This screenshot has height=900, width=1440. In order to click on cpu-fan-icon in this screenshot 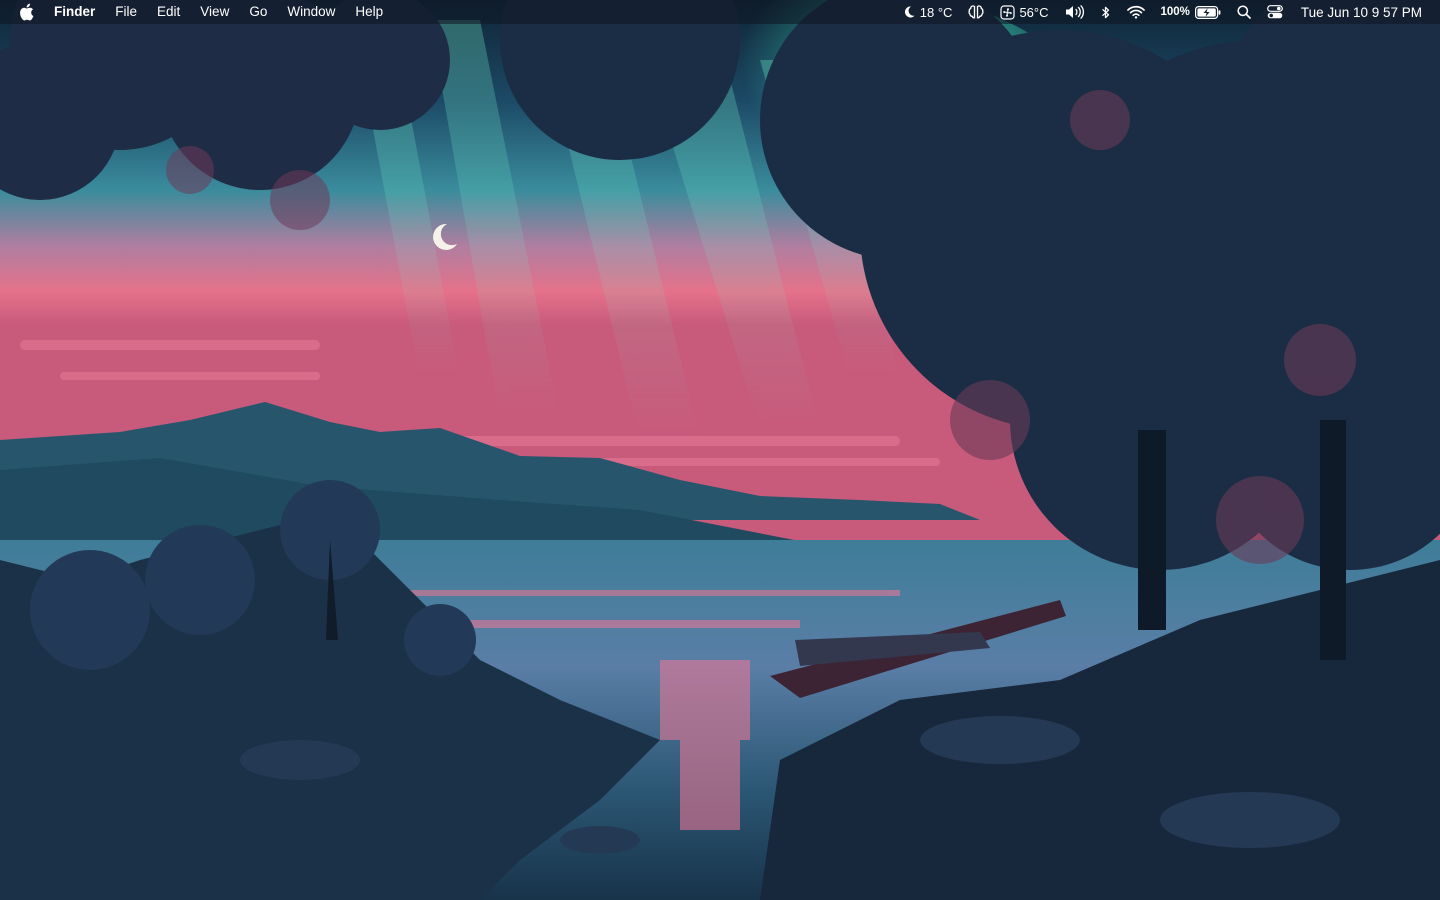, I will do `click(1008, 12)`.